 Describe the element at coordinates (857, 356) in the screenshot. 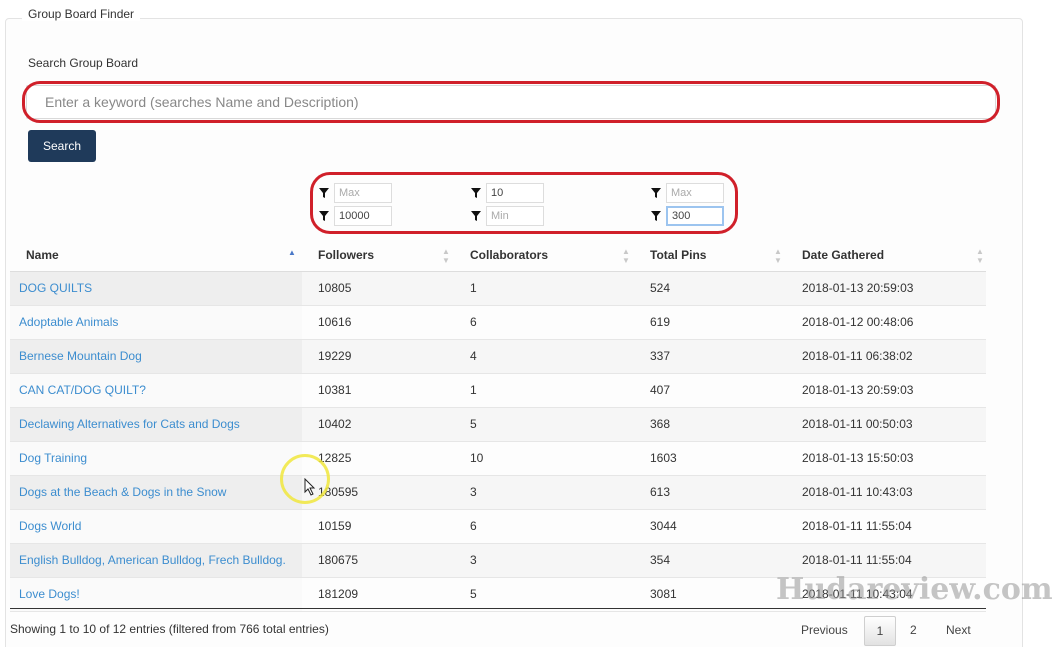

I see `date-gathered-cell: 2018-01-11 06:38:02` at that location.